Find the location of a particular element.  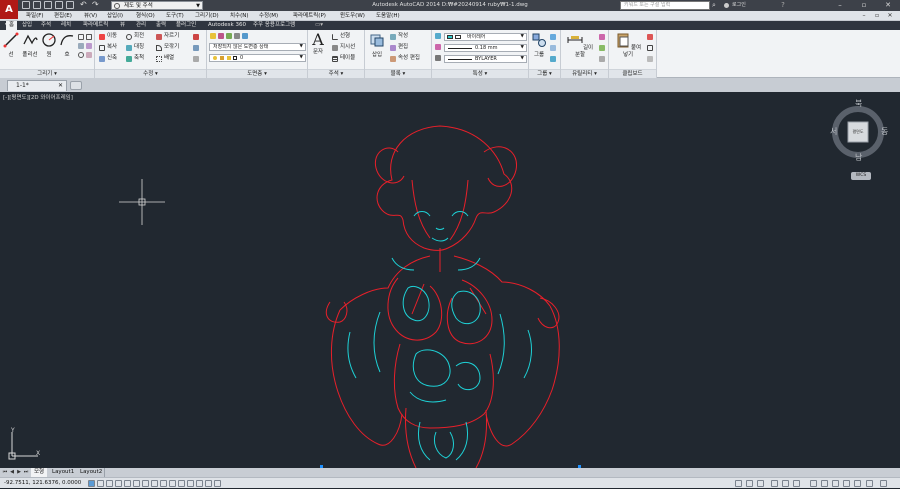

dyn-input-icon is located at coordinates (172, 483).